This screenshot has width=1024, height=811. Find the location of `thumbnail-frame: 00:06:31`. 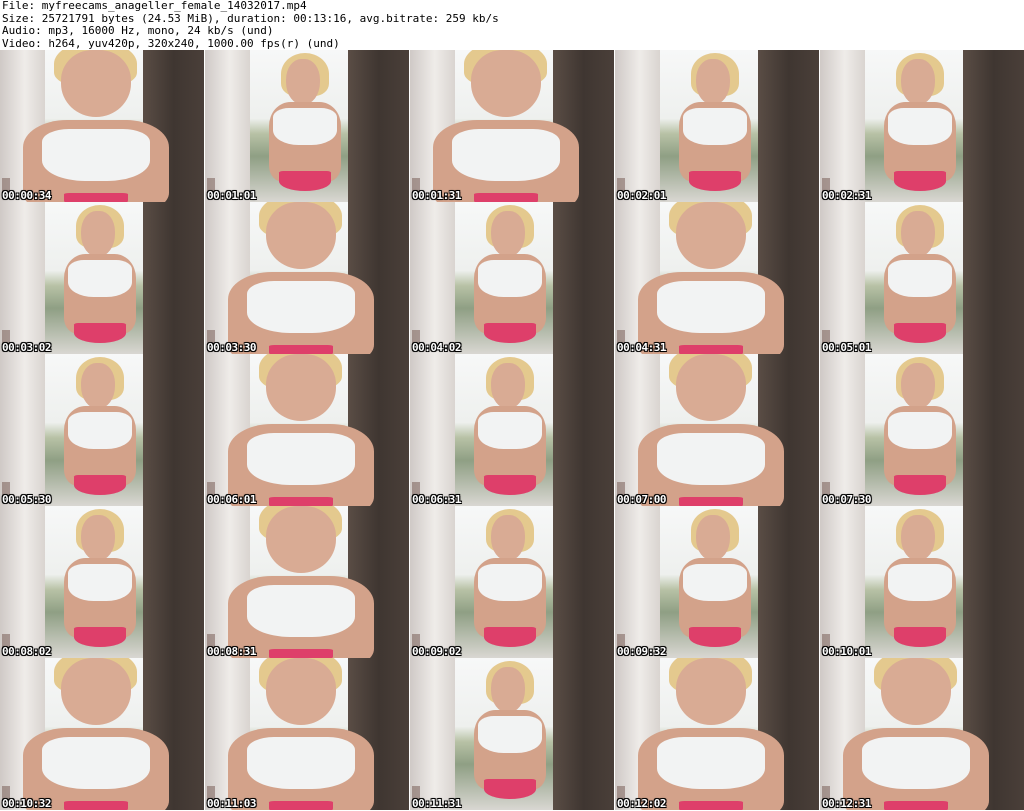

thumbnail-frame: 00:06:31 is located at coordinates (512, 430).